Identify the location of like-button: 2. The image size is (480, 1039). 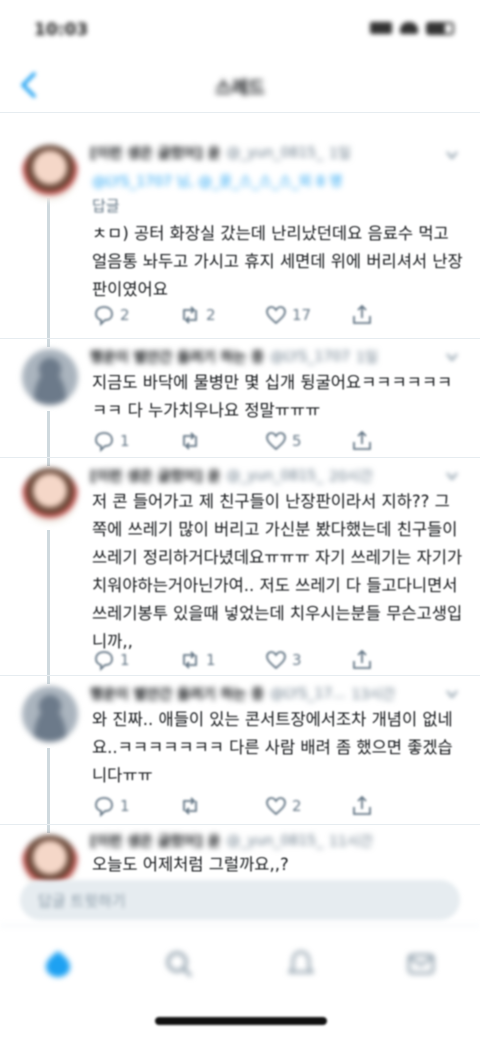
(299, 806).